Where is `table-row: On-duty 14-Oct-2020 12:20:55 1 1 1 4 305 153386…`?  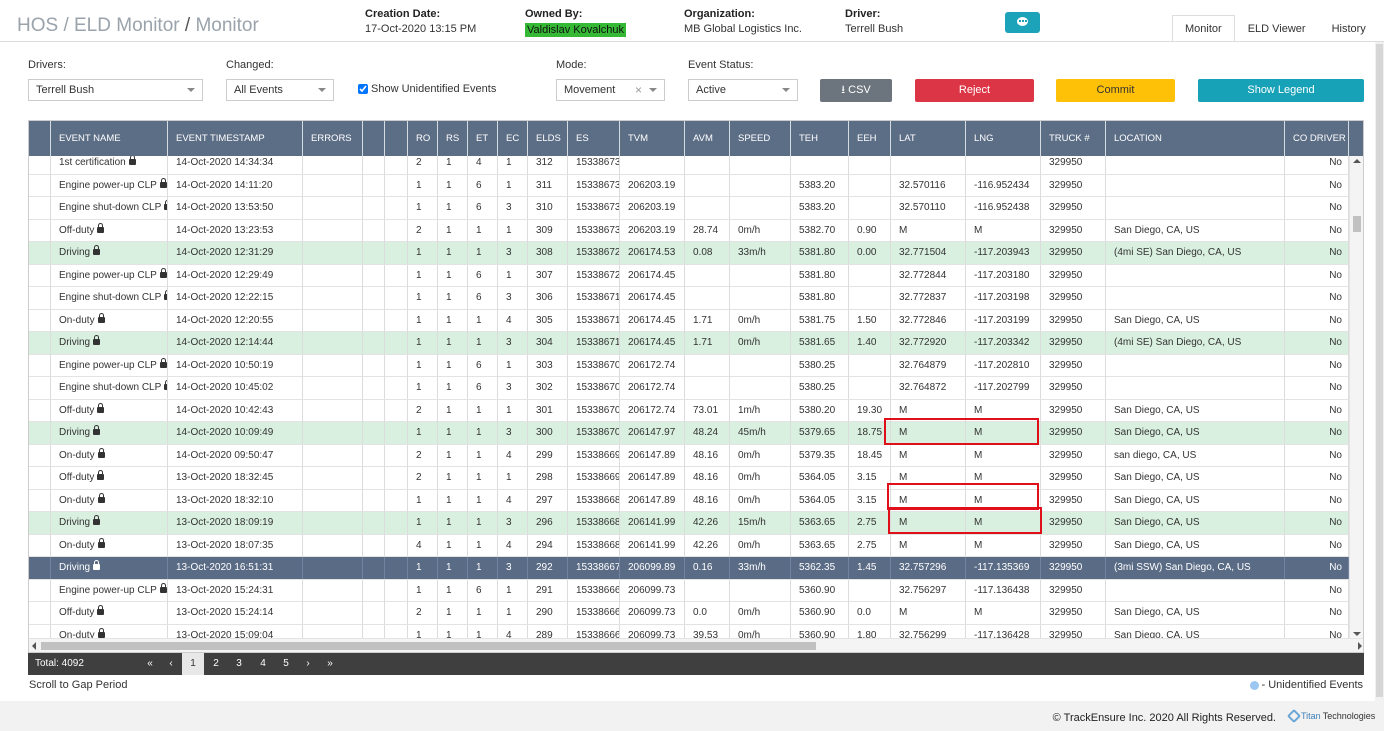 table-row: On-duty 14-Oct-2020 12:20:55 1 1 1 4 305 153386… is located at coordinates (689, 320).